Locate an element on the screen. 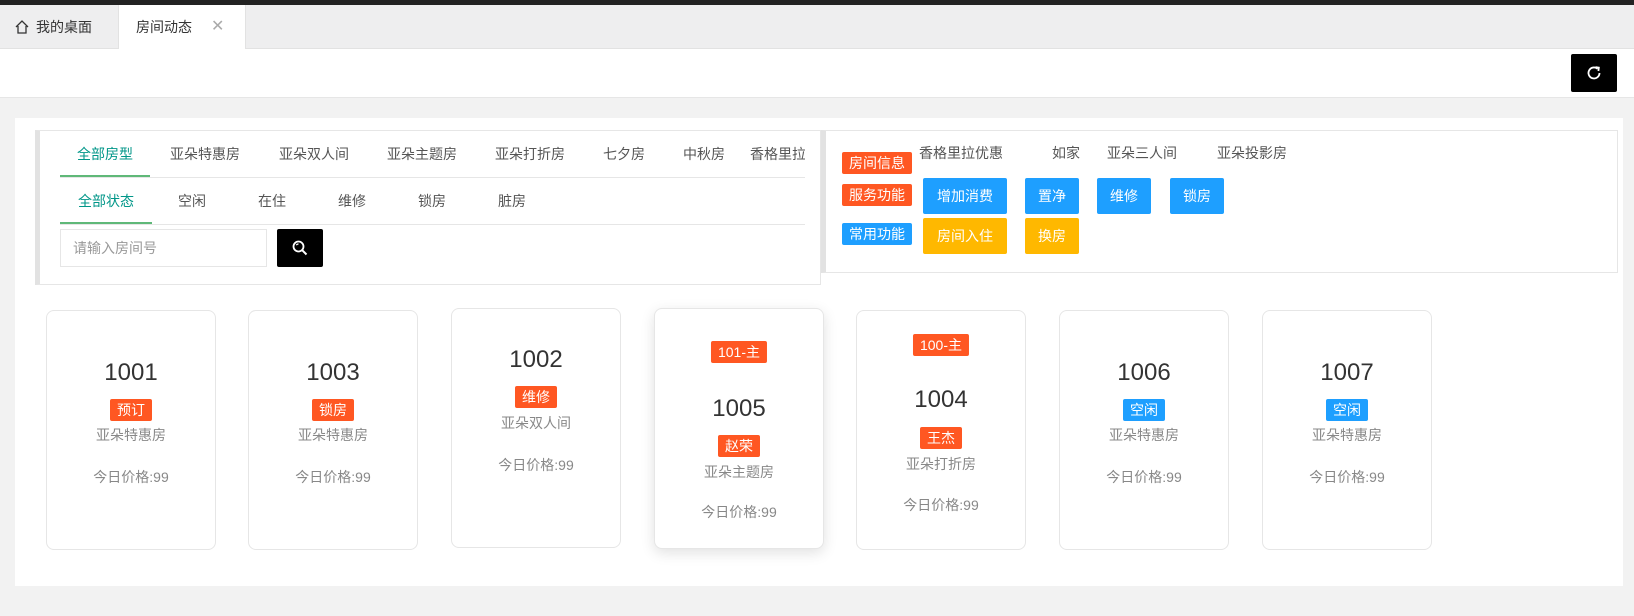 The height and width of the screenshot is (616, 1634). room-card: 1002 维修 亚朵双人间 今日价格:99 is located at coordinates (536, 428).